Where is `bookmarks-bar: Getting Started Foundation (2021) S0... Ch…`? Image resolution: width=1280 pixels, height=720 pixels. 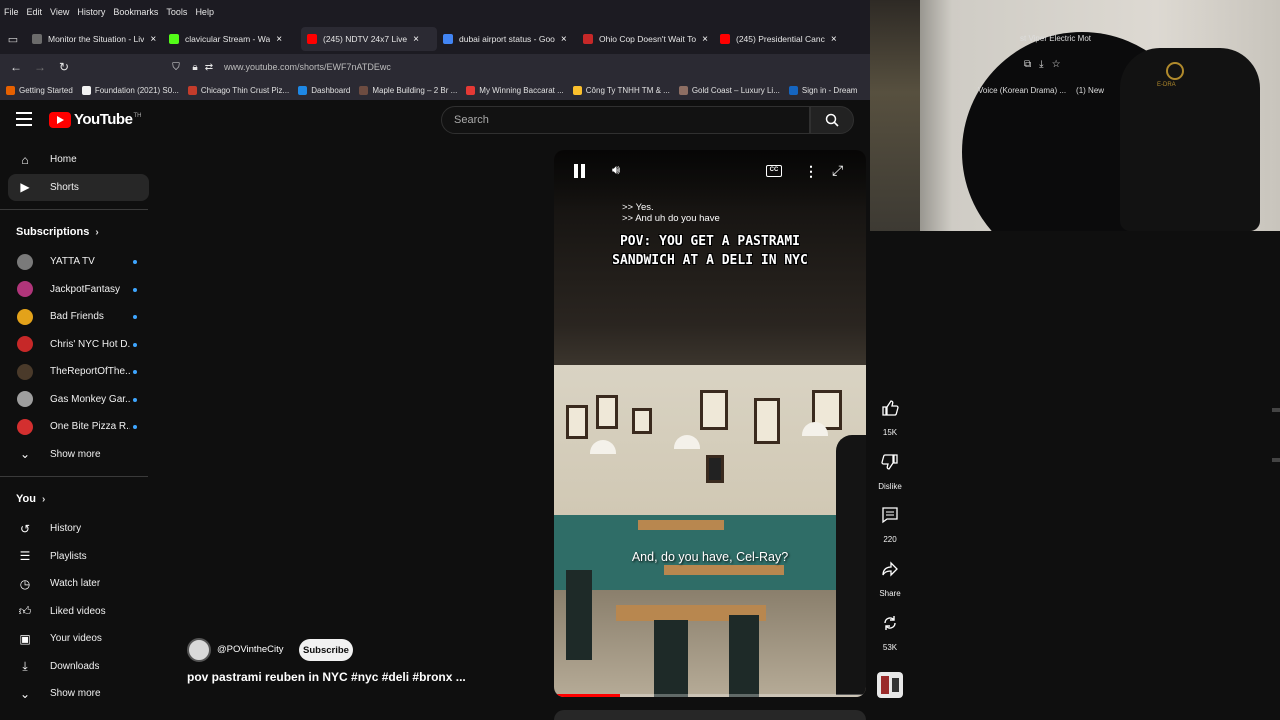
bookmarks-bar: Getting Started Foundation (2021) S0... Ch… is located at coordinates (435, 90).